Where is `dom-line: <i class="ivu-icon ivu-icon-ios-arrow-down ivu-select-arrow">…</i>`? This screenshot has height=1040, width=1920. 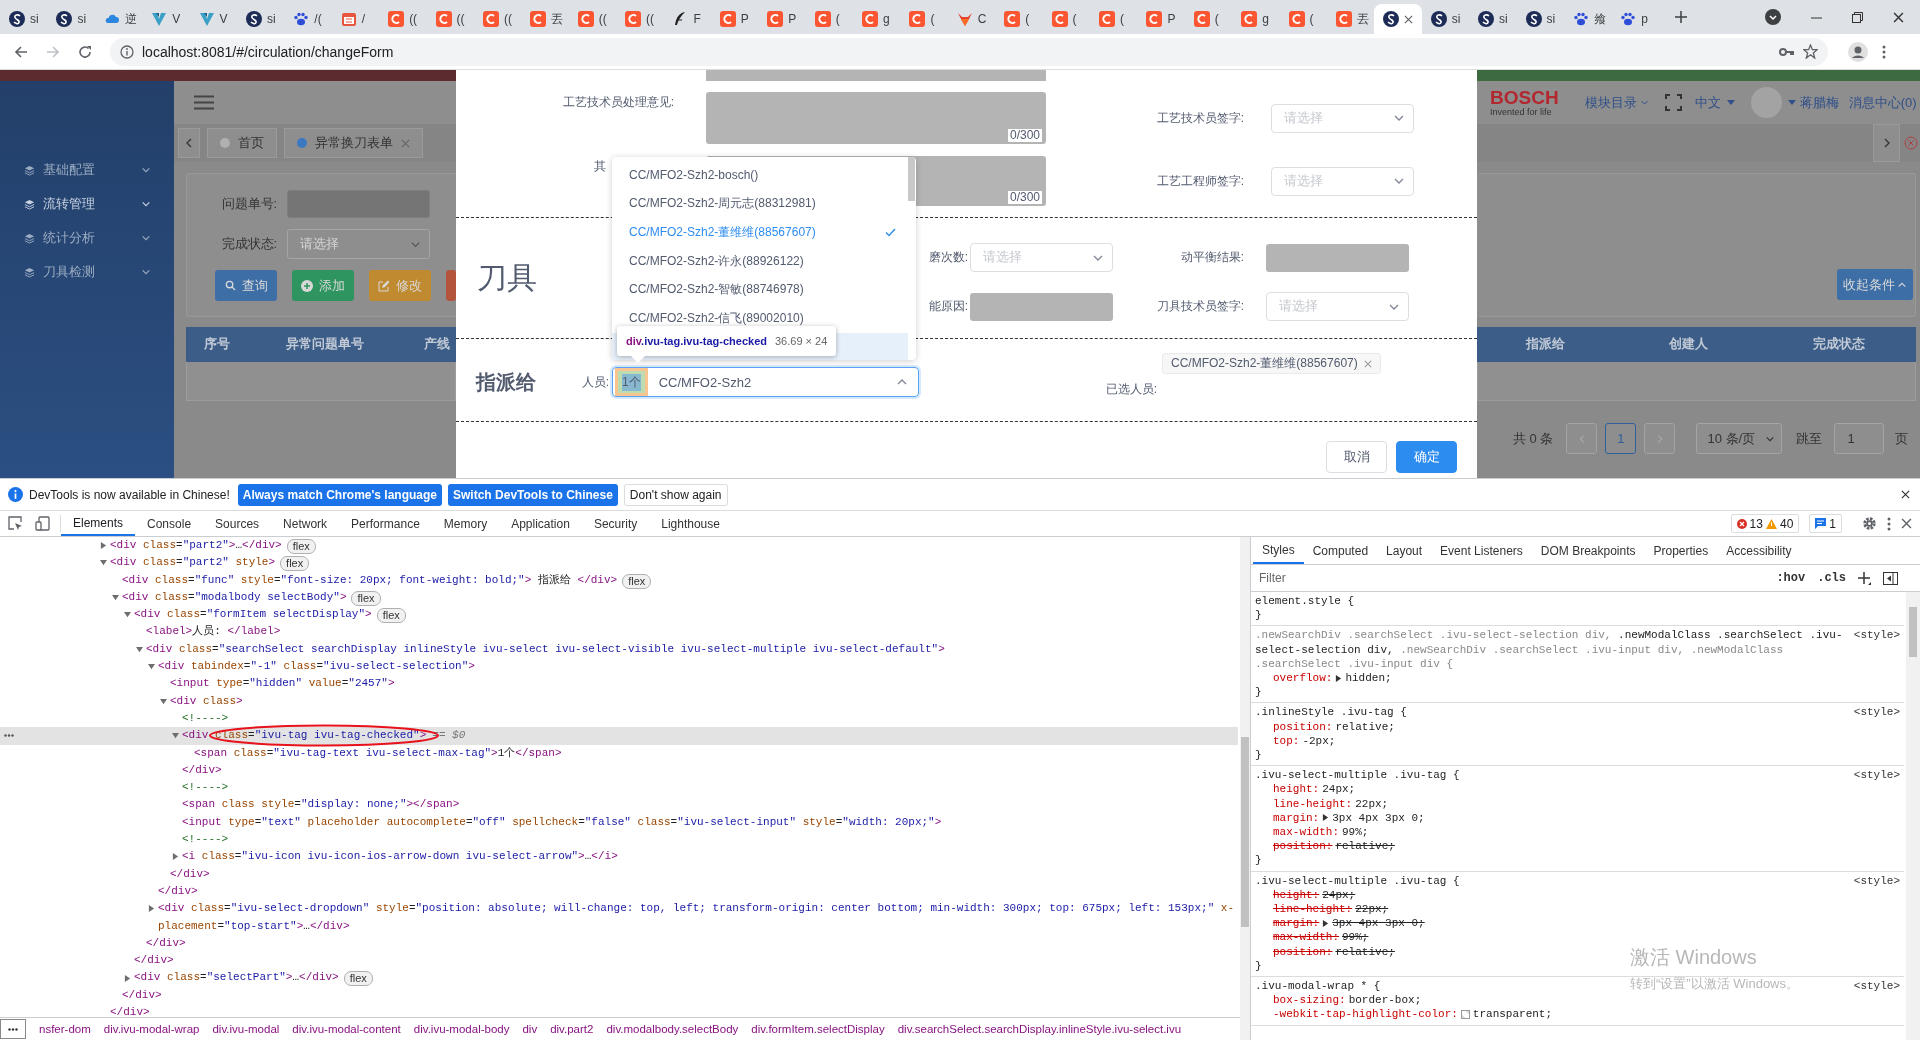
dom-line: <i class="ivu-icon ivu-icon-ios-arrow-down ivu-select-arrow">…</i> is located at coordinates (400, 857).